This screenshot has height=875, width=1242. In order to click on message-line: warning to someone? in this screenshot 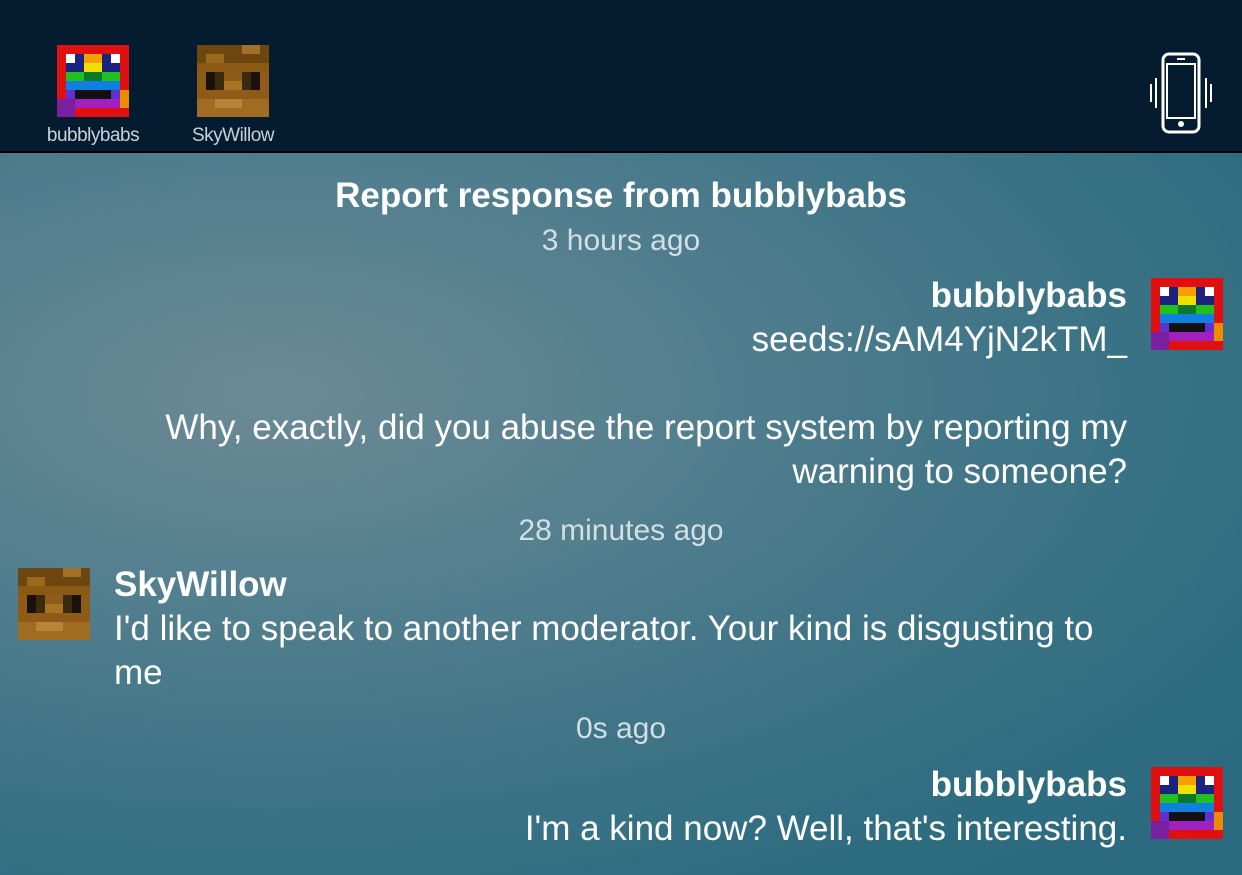, I will do `click(959, 471)`.